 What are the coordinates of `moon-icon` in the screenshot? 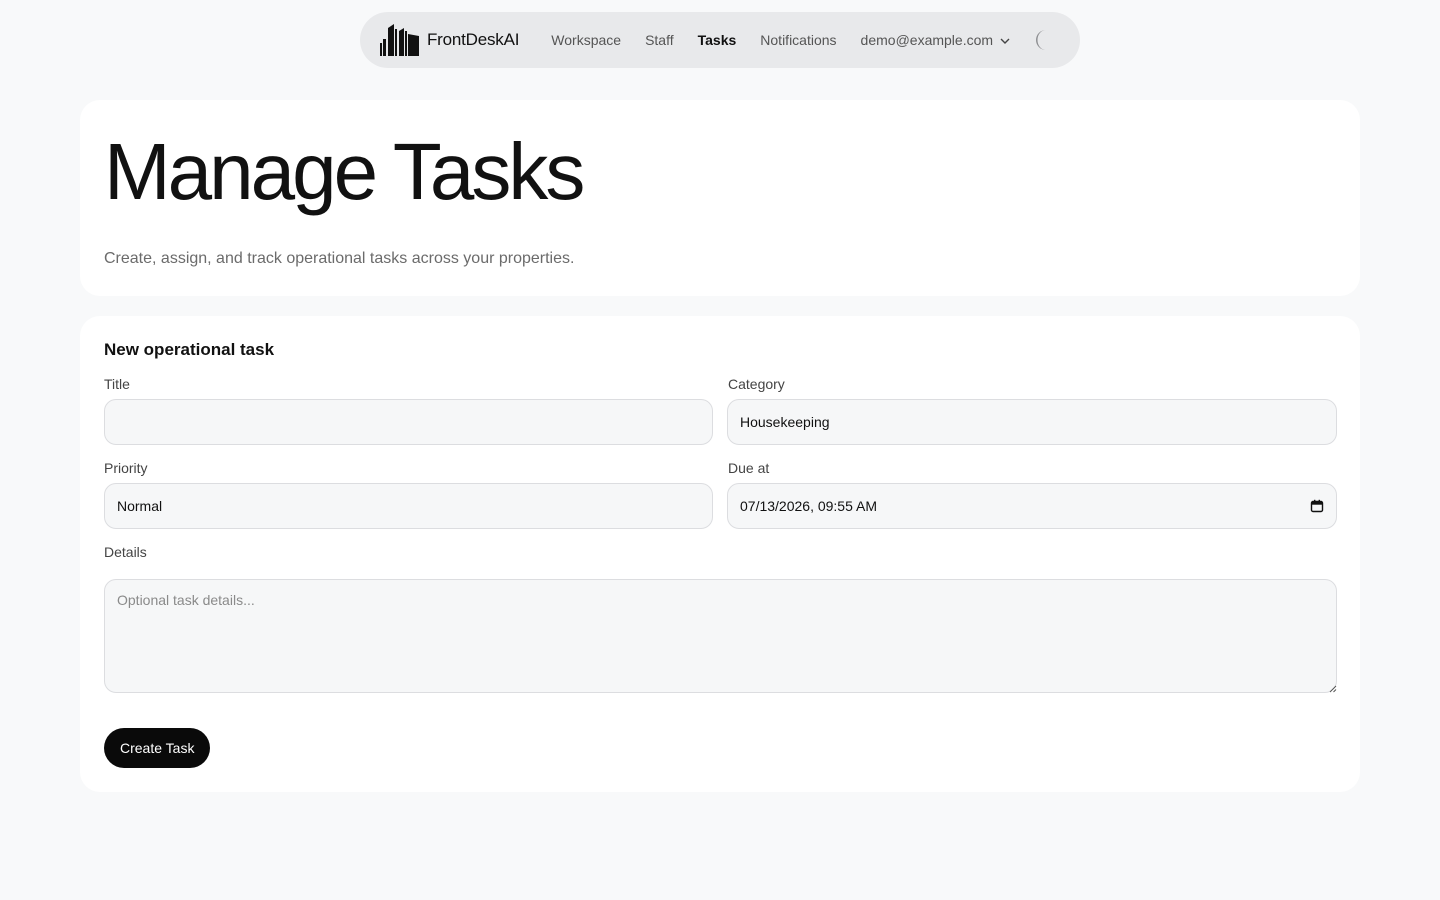 It's located at (1041, 40).